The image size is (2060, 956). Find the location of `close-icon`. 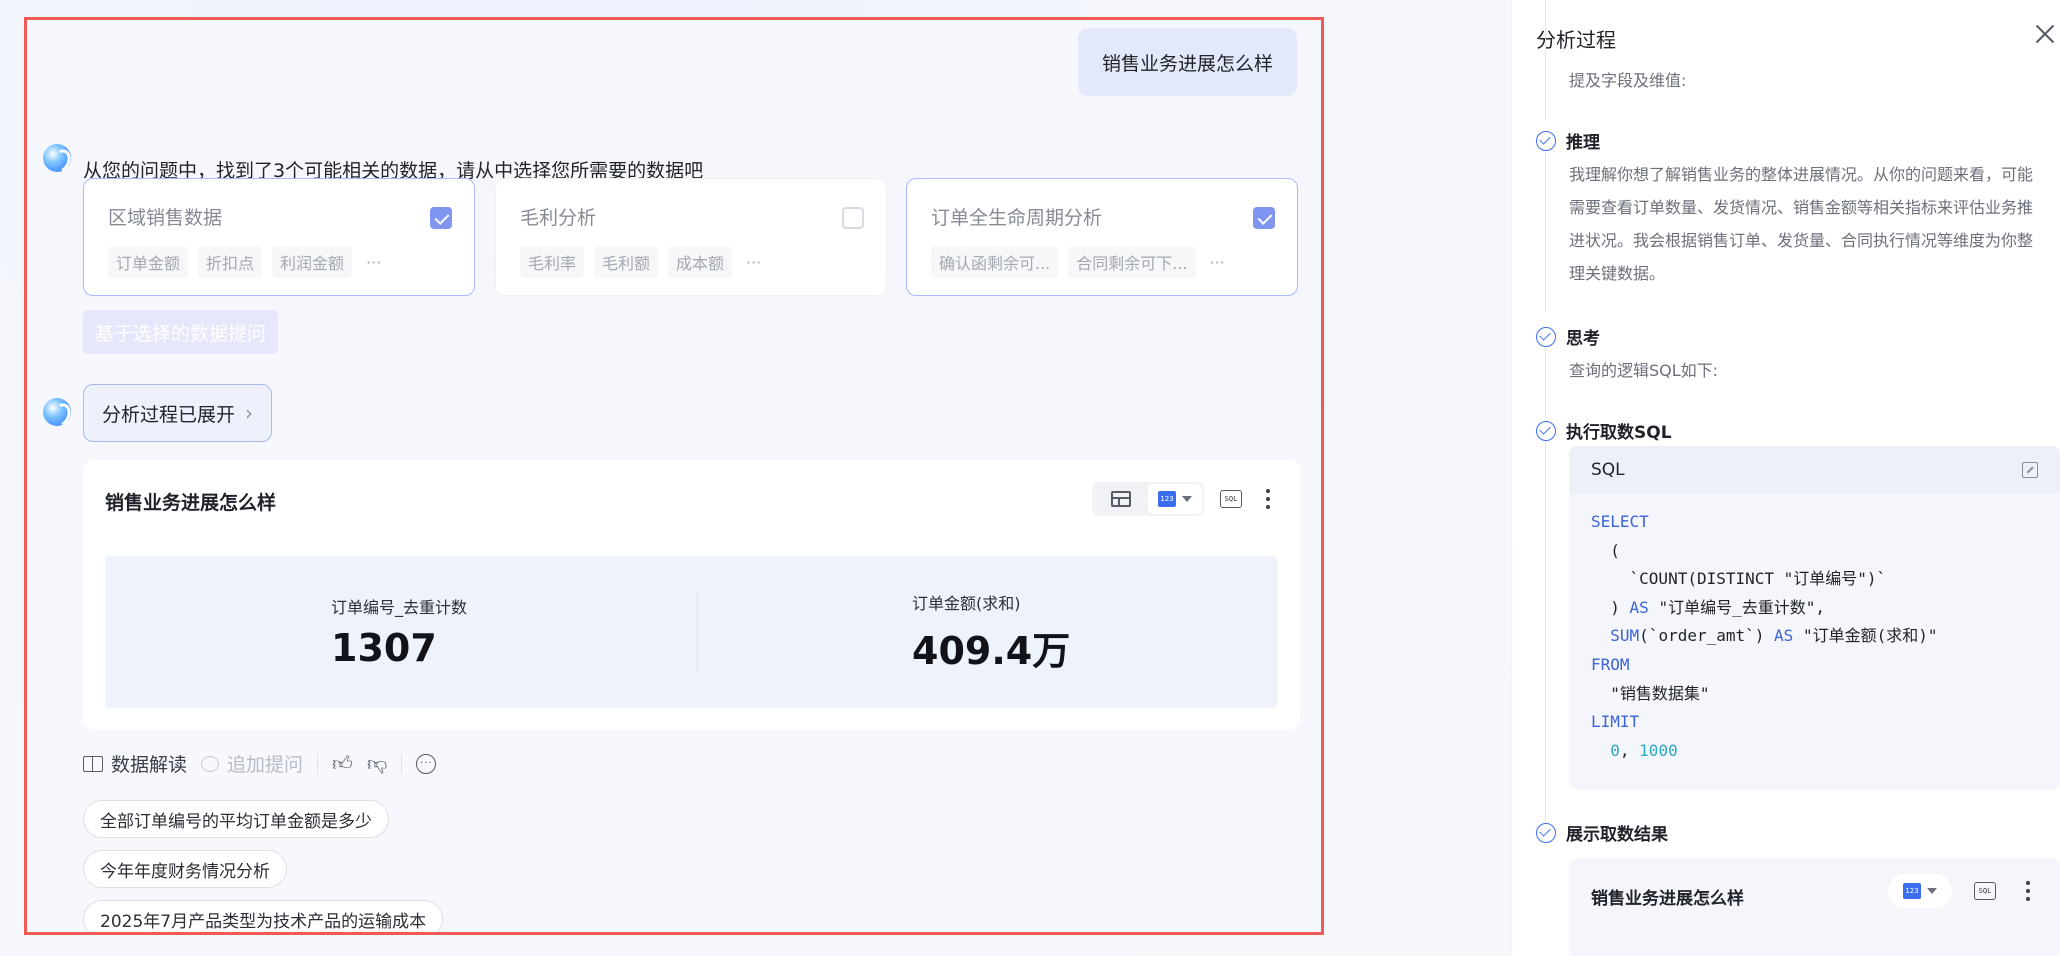

close-icon is located at coordinates (2045, 33).